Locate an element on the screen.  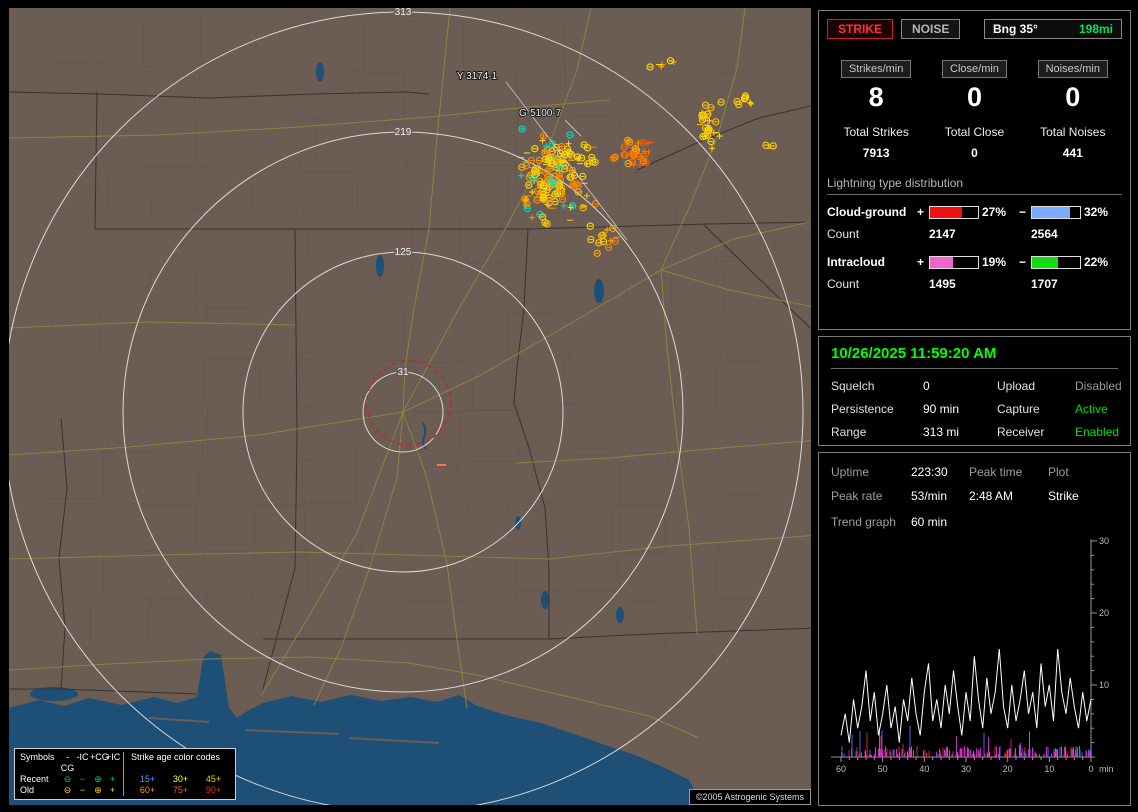
close-per-min-value: 0 is located at coordinates (974, 97).